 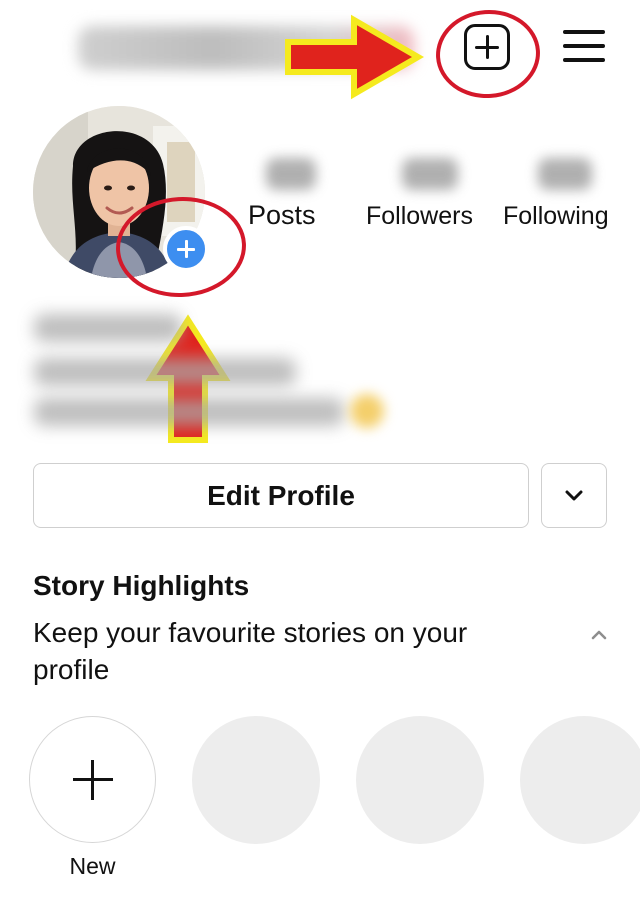 I want to click on chevron-up-icon, so click(x=599, y=634).